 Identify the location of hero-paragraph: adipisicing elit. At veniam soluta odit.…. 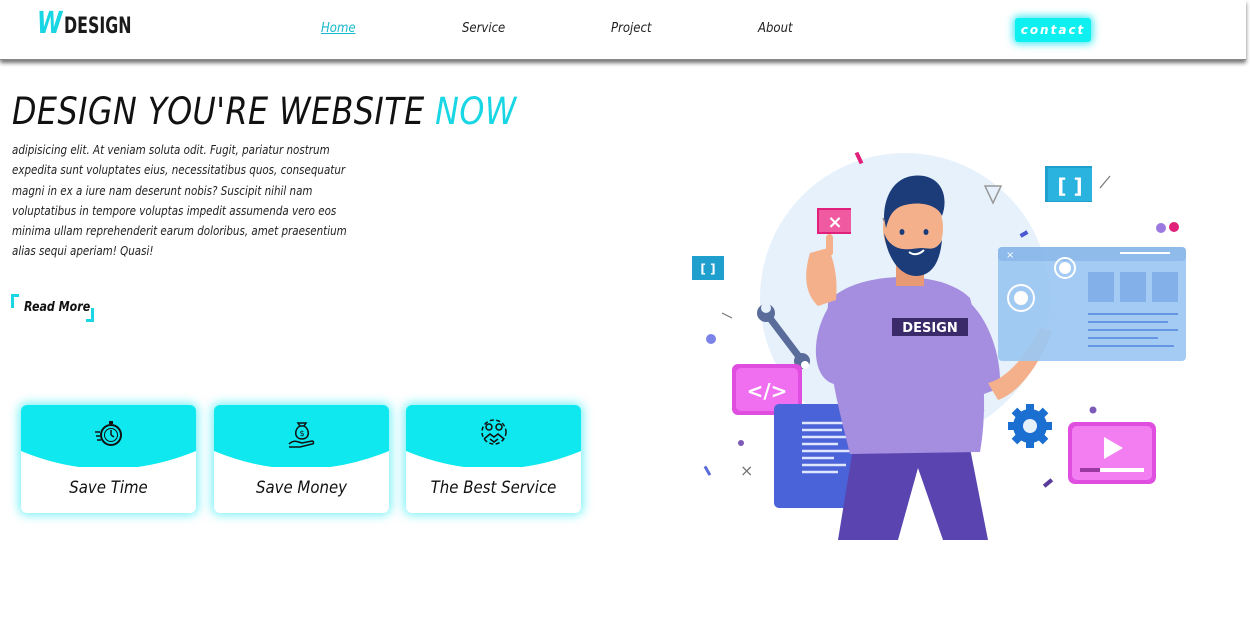
(179, 201).